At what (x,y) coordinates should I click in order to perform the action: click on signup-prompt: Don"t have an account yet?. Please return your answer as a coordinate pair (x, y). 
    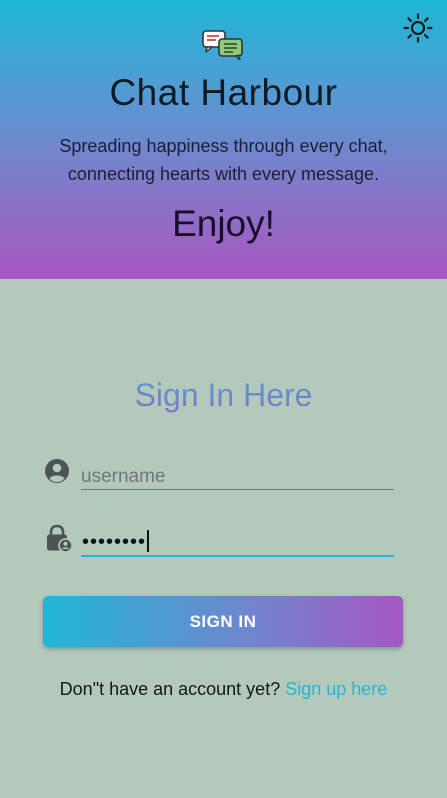
    Looking at the image, I should click on (170, 689).